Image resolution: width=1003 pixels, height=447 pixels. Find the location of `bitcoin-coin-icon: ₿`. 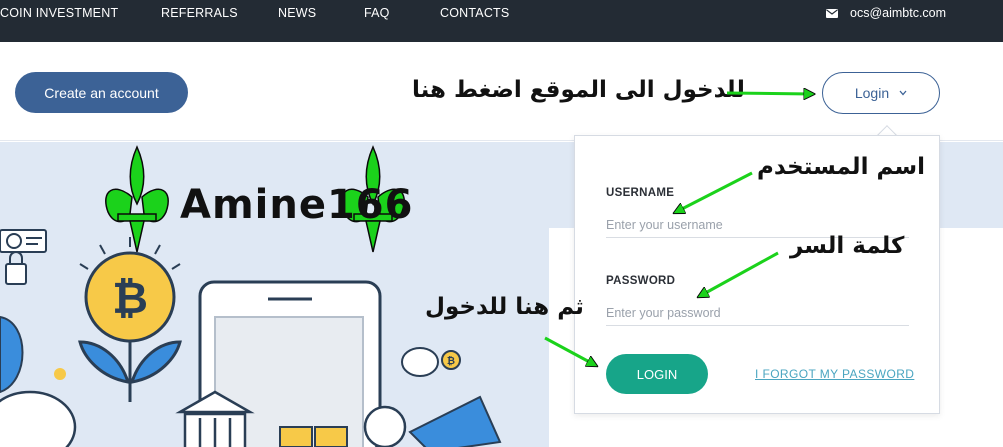

bitcoin-coin-icon: ₿ is located at coordinates (130, 297).